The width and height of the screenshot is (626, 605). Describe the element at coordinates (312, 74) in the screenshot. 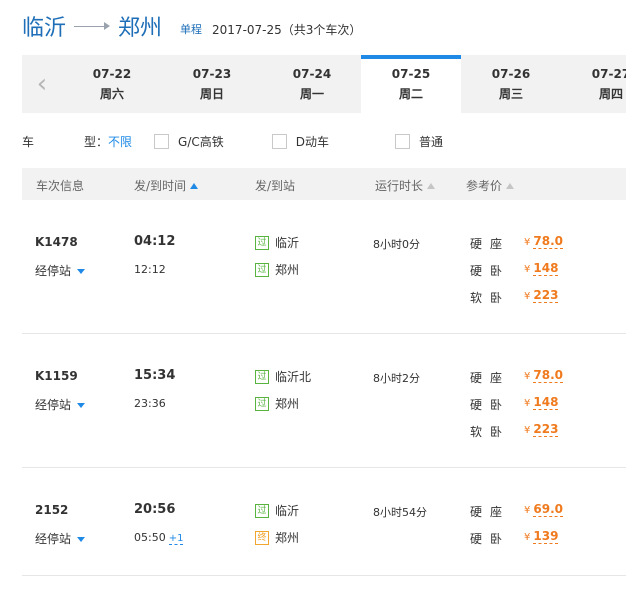

I see `date-tab-date: 07-24` at that location.